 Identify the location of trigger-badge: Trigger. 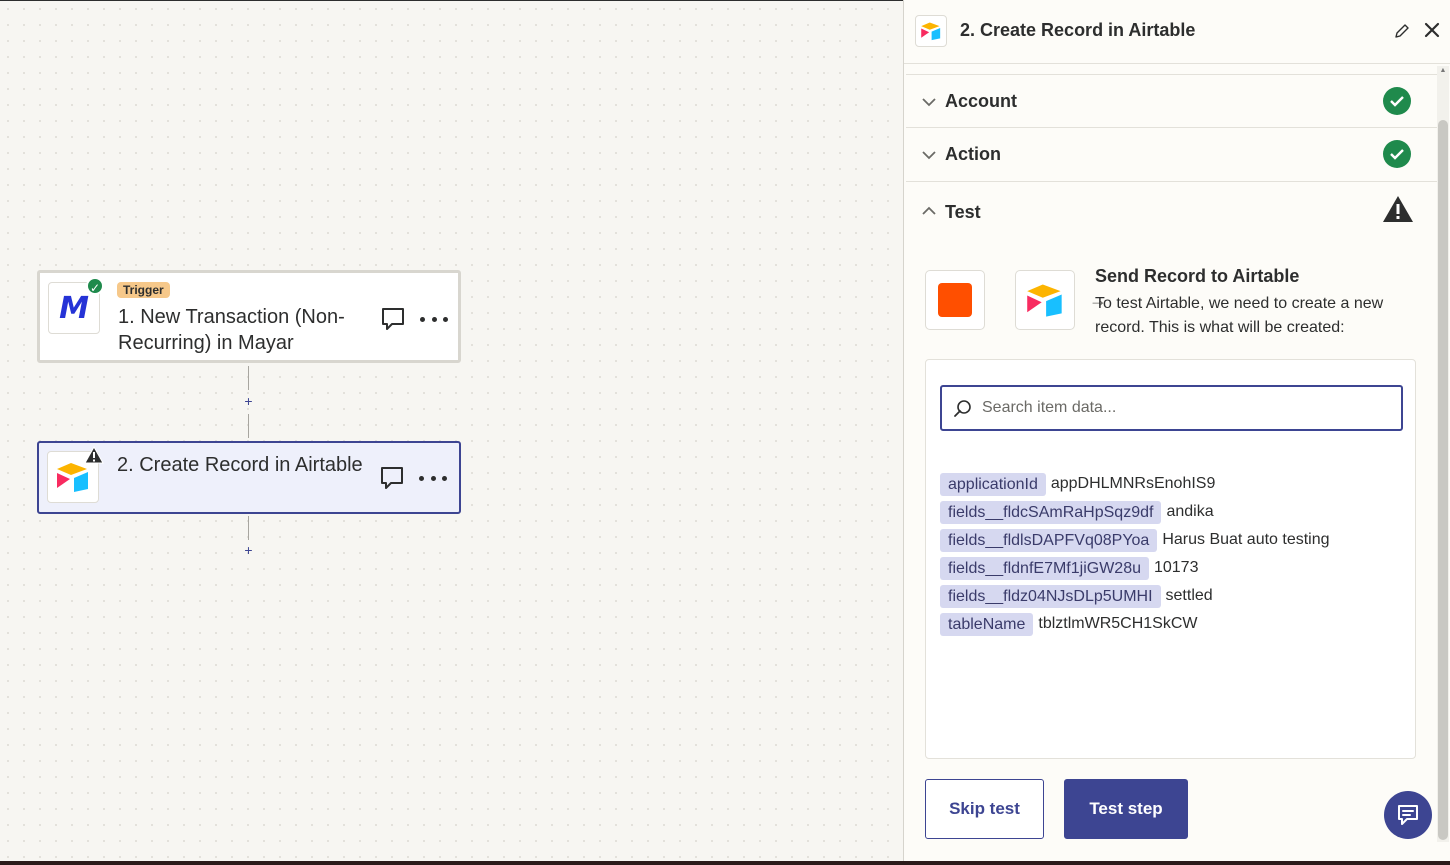
(143, 290).